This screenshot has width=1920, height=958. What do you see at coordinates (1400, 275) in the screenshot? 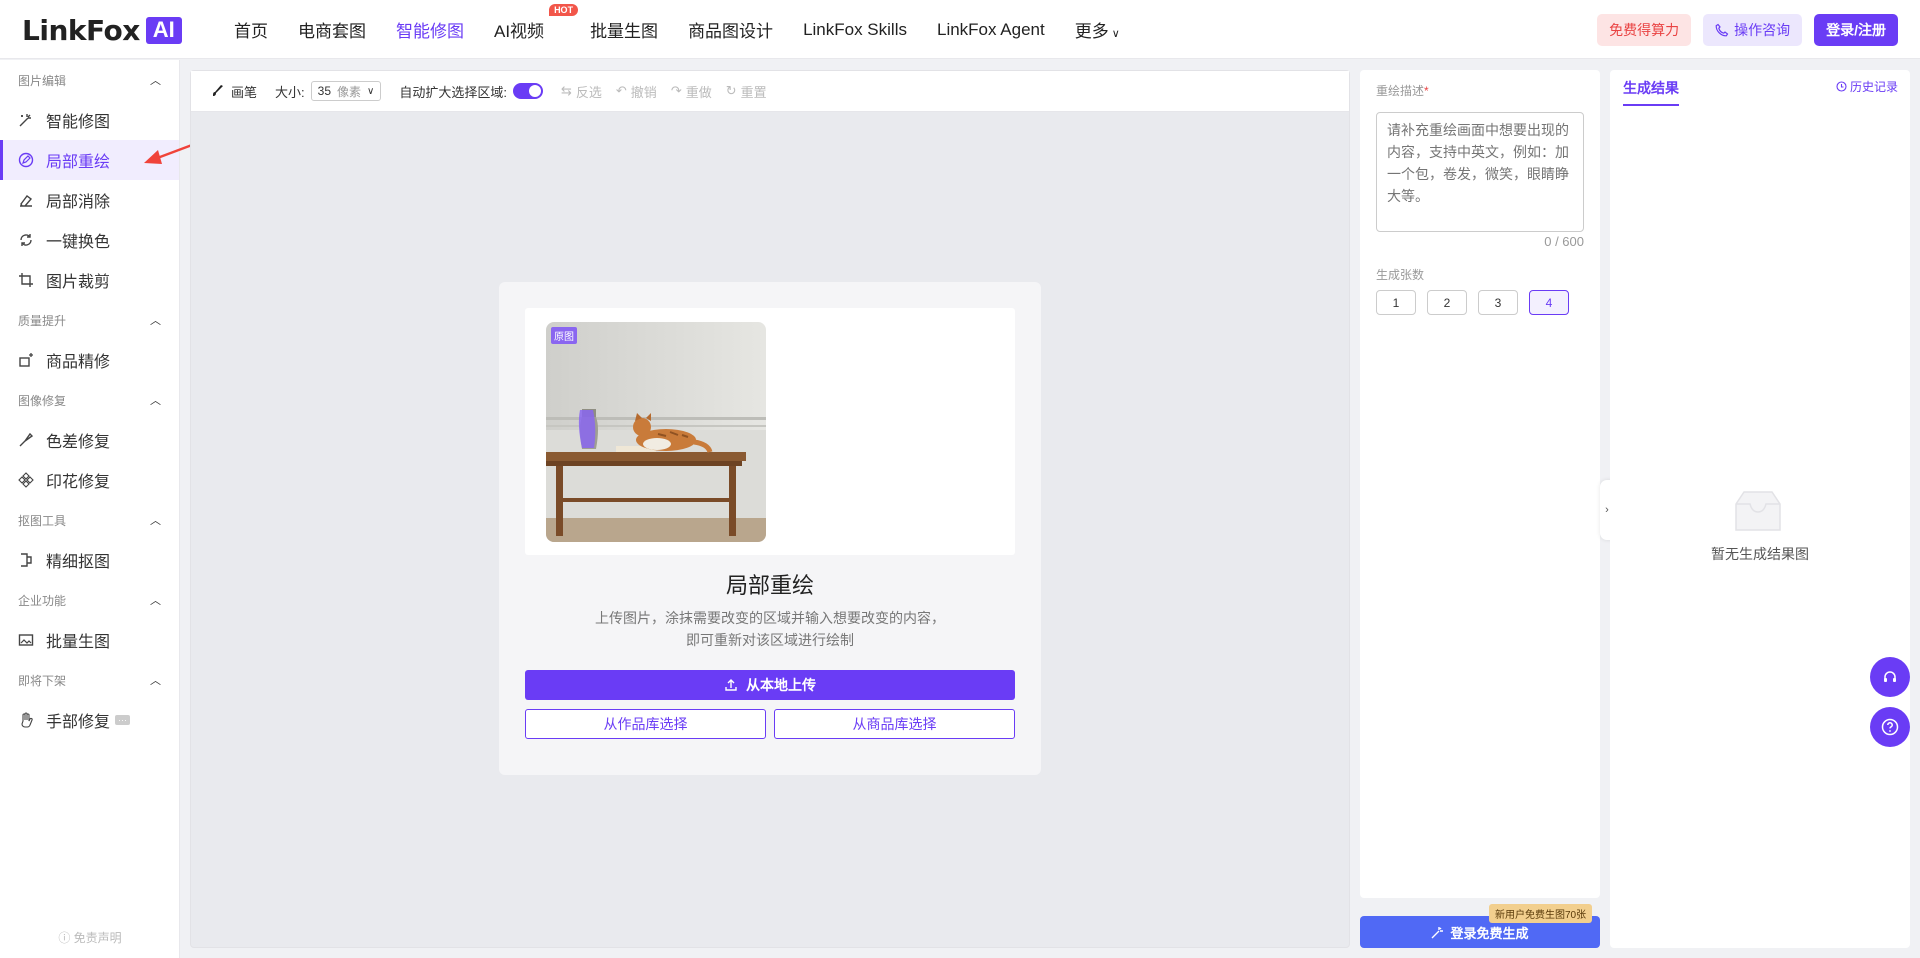
I see `count-label: 生成张数` at bounding box center [1400, 275].